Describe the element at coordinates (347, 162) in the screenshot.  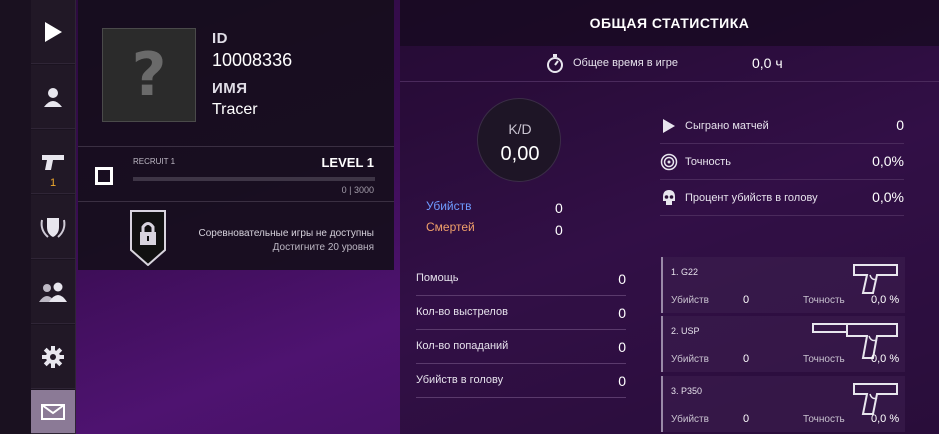
I see `level-label: LEVEL 1` at that location.